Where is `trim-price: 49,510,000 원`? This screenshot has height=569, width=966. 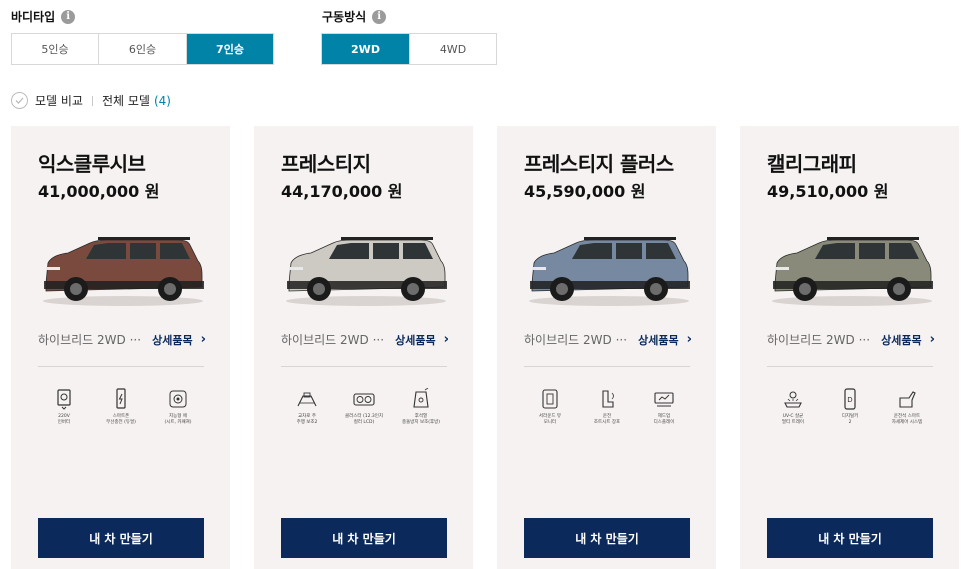
trim-price: 49,510,000 원 is located at coordinates (828, 191).